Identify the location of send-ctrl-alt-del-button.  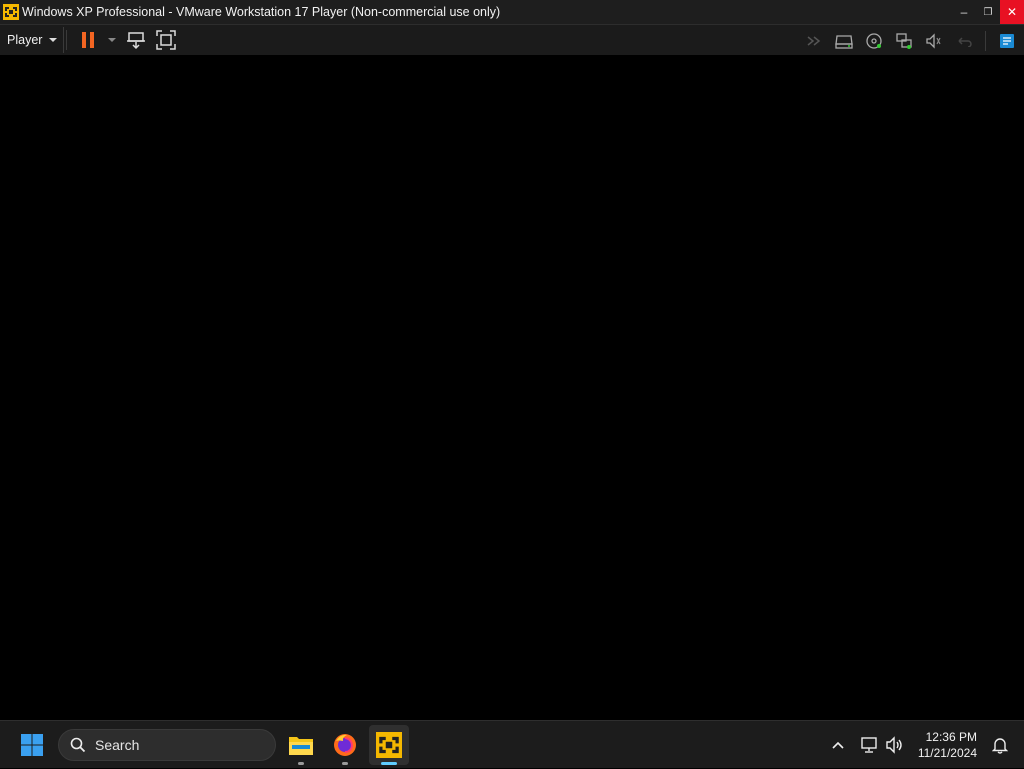
(136, 40).